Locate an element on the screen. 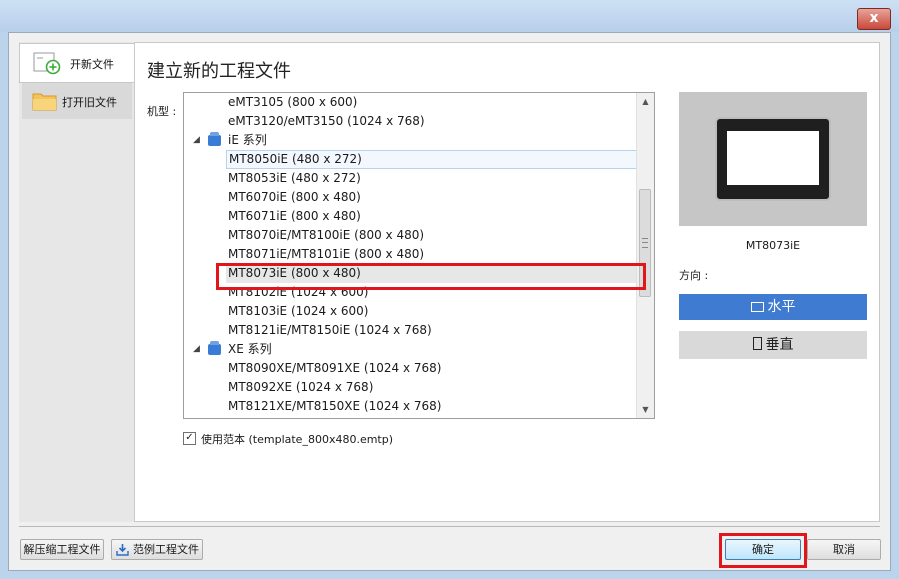 This screenshot has height=579, width=899. preview-model-name: MT8073iE is located at coordinates (773, 245).